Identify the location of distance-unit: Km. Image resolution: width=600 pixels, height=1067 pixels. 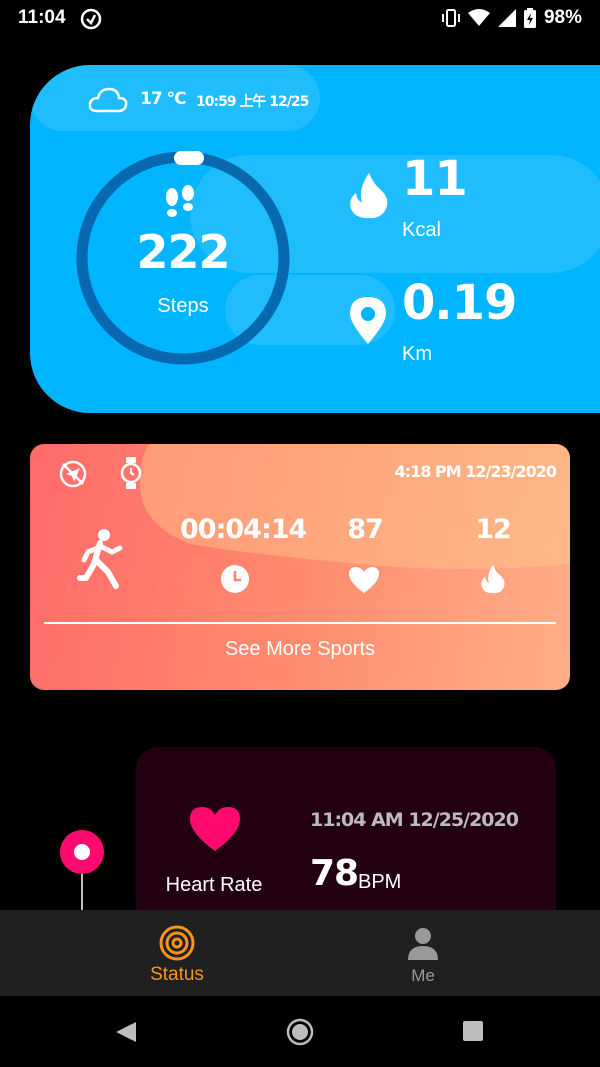
(417, 354).